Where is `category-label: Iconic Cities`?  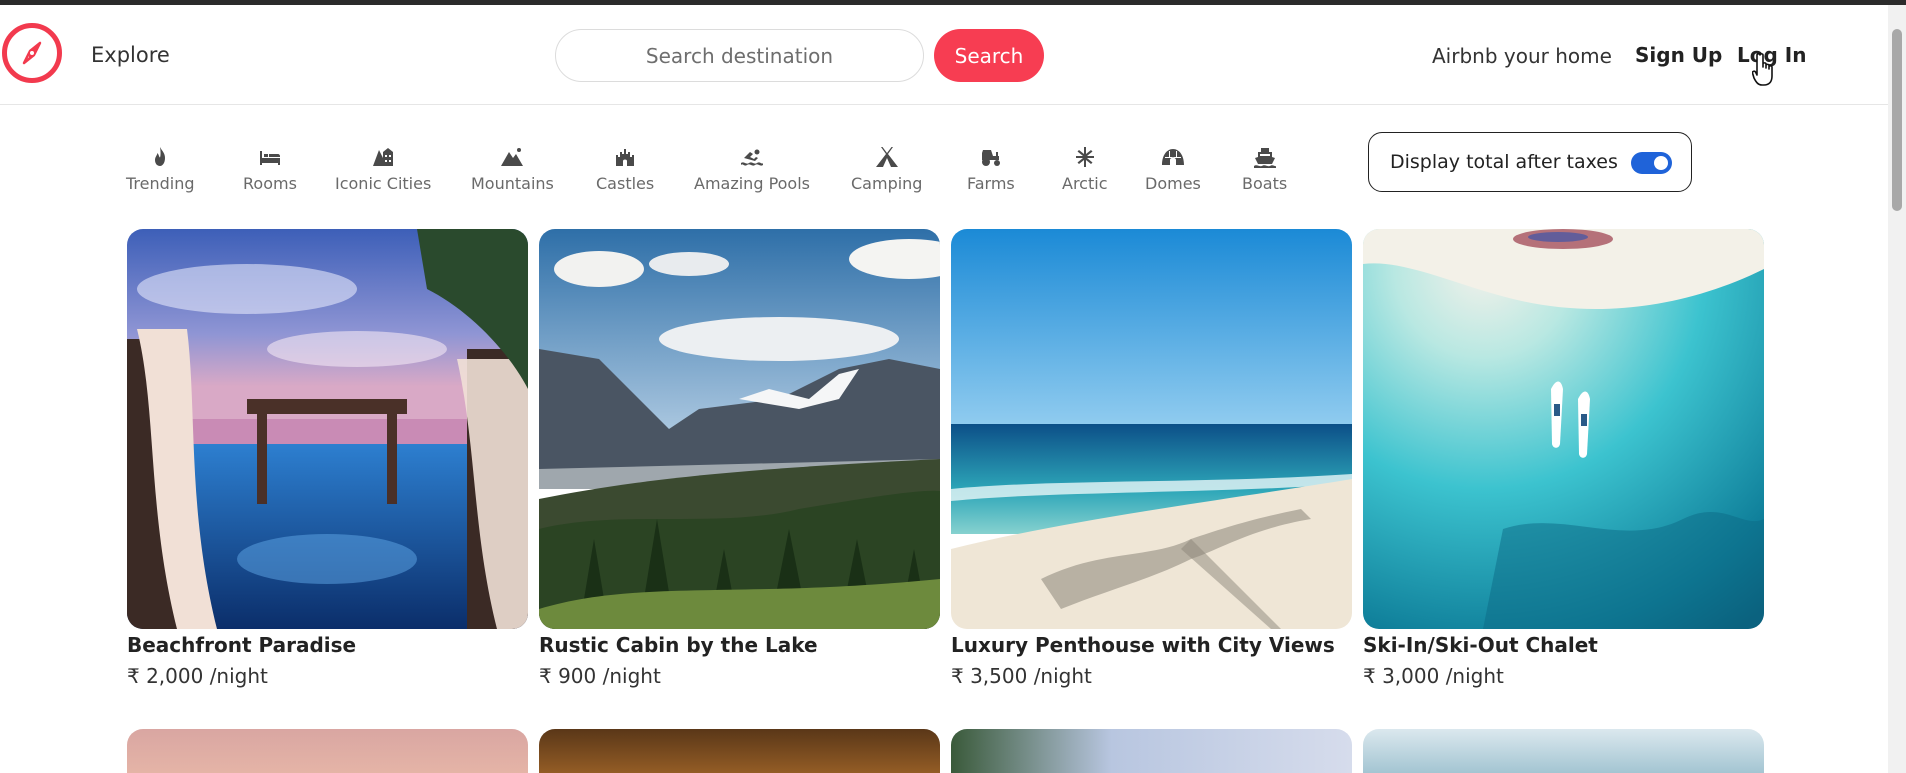 category-label: Iconic Cities is located at coordinates (383, 183).